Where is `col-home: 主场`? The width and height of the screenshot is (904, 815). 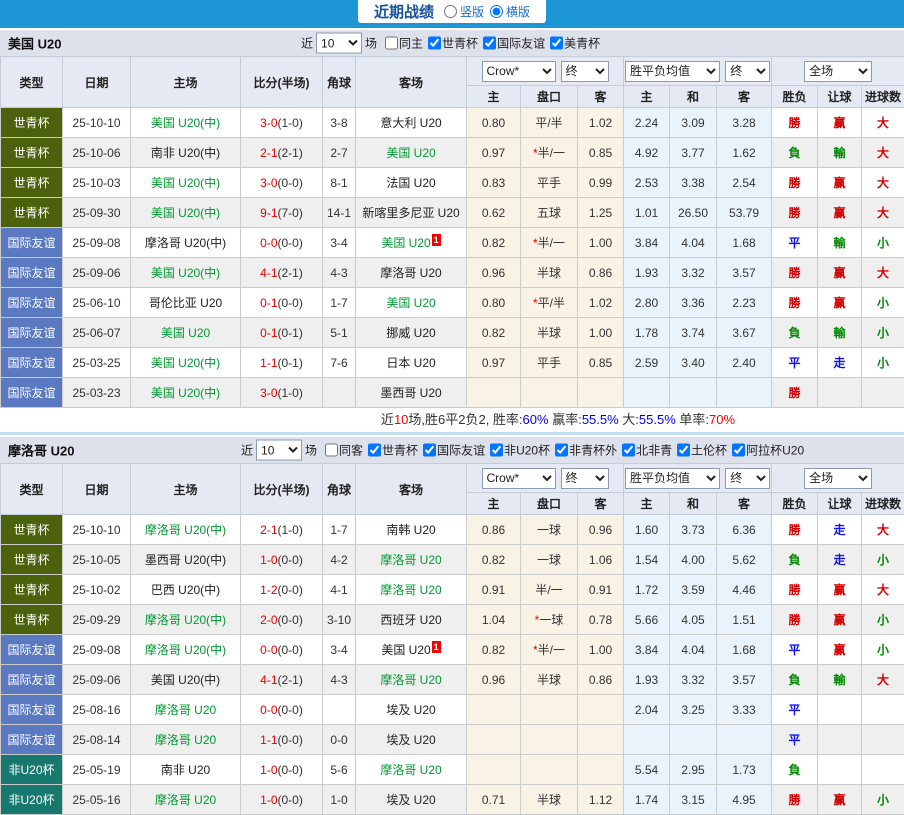
col-home: 主场 is located at coordinates (186, 82).